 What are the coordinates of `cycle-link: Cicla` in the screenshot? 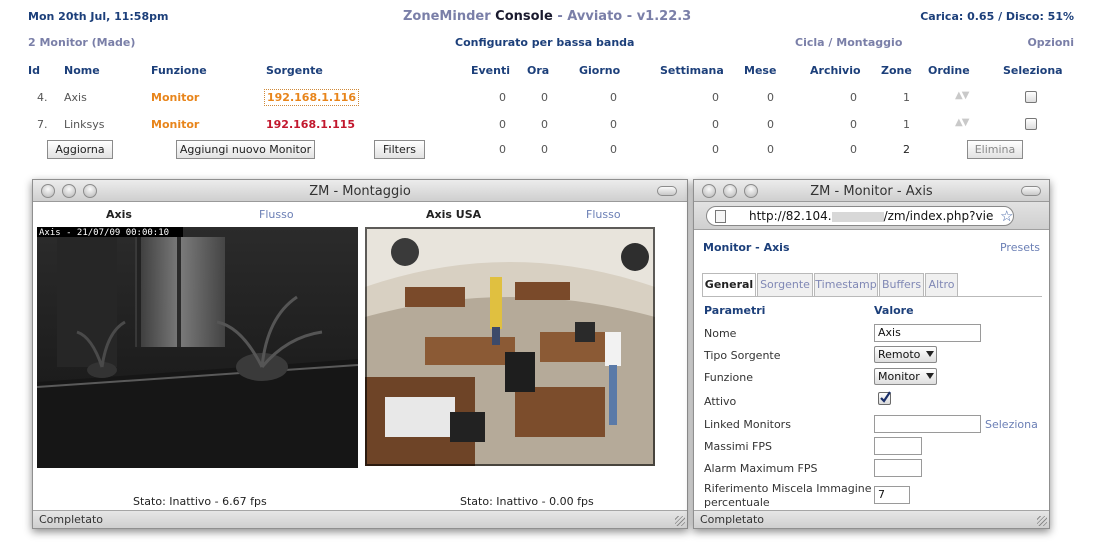 It's located at (810, 42).